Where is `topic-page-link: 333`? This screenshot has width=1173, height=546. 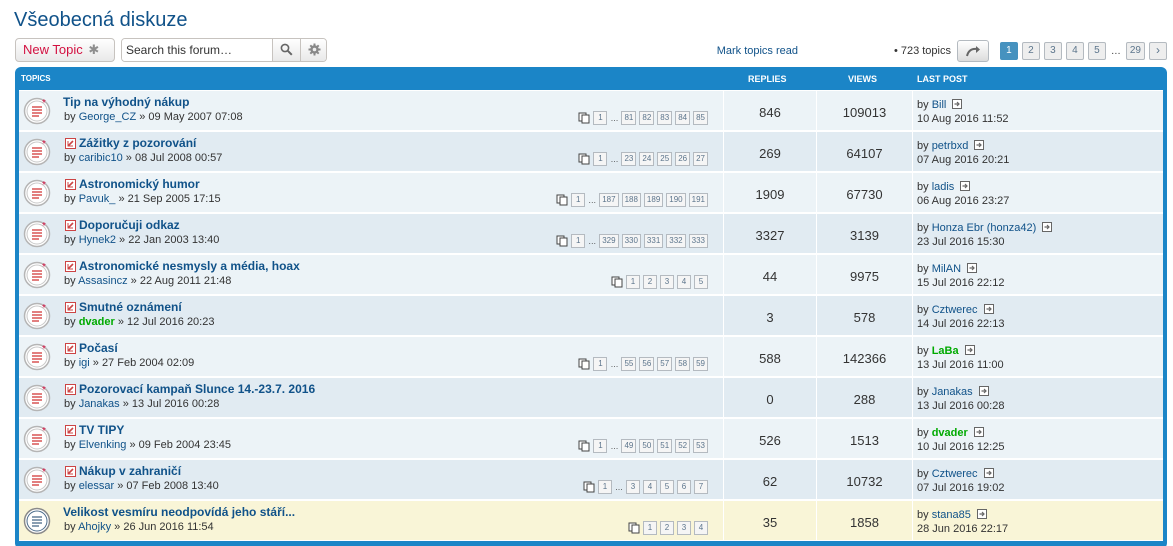
topic-page-link: 333 is located at coordinates (698, 241).